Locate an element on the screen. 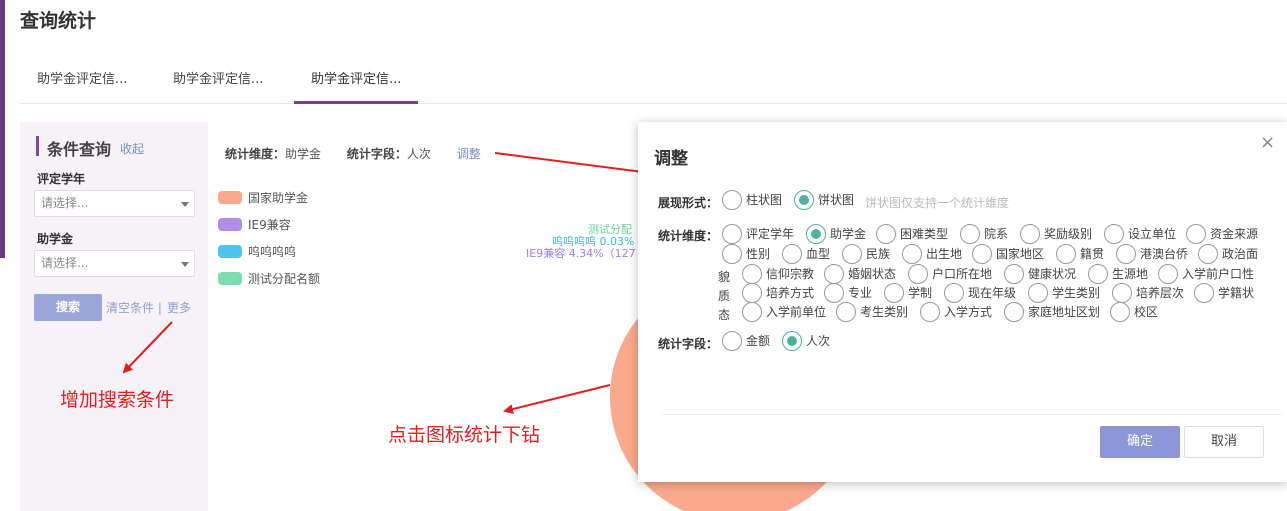  search-button: 搜索 is located at coordinates (68, 307).